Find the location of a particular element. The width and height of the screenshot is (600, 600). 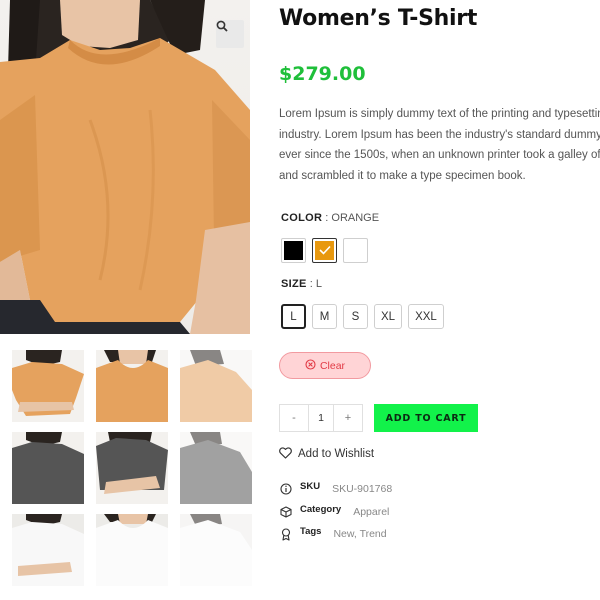

swatch-orange is located at coordinates (324, 250).